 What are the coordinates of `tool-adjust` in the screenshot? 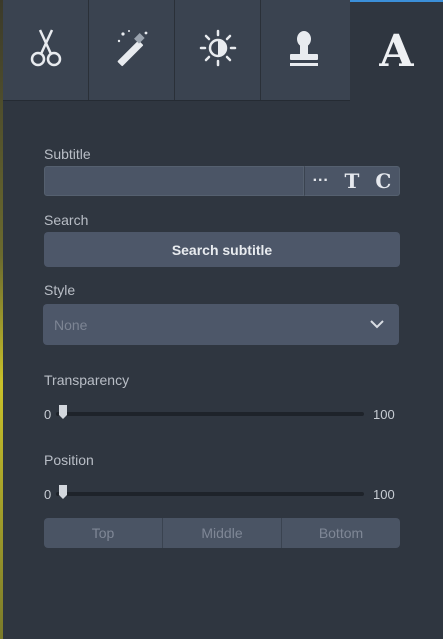 It's located at (218, 50).